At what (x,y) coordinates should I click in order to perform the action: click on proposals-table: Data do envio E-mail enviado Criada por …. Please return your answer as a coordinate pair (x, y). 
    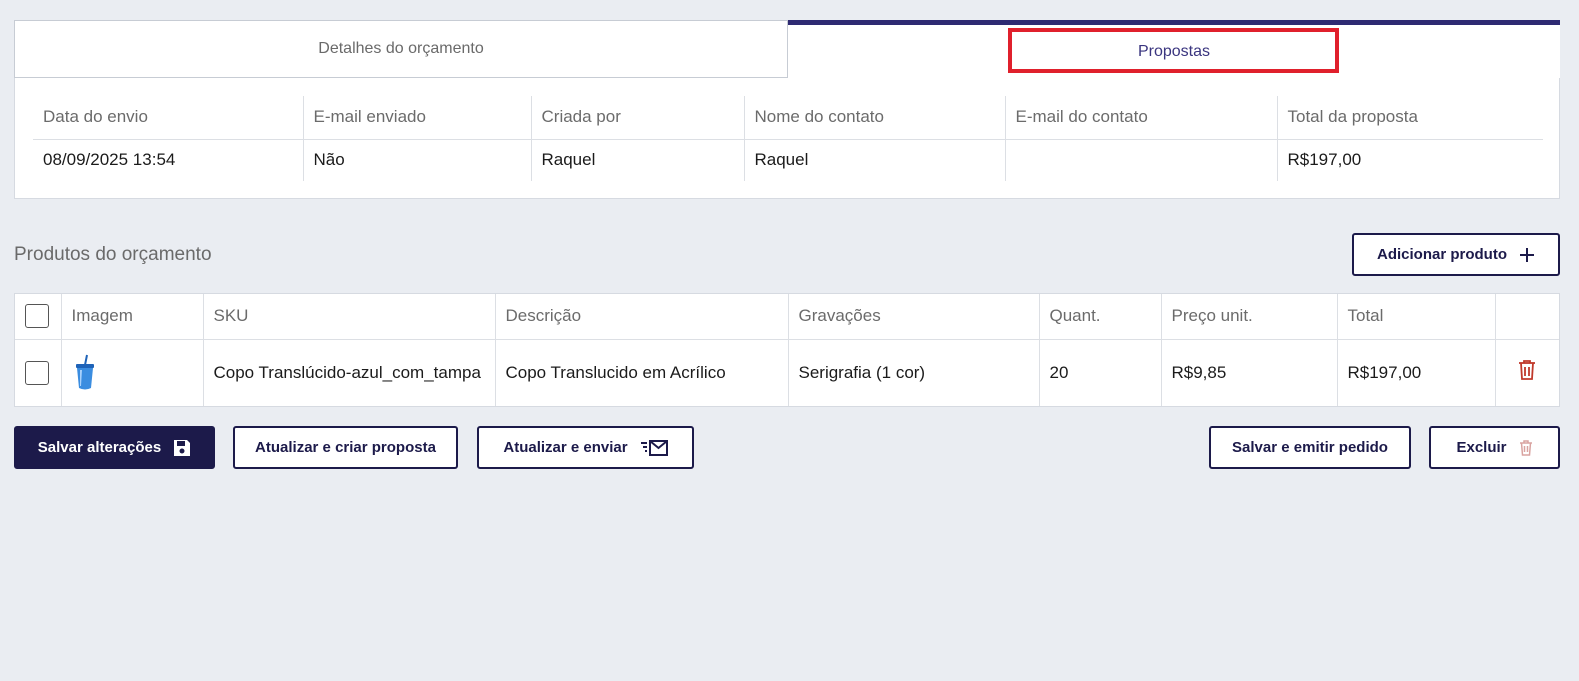
    Looking at the image, I should click on (788, 138).